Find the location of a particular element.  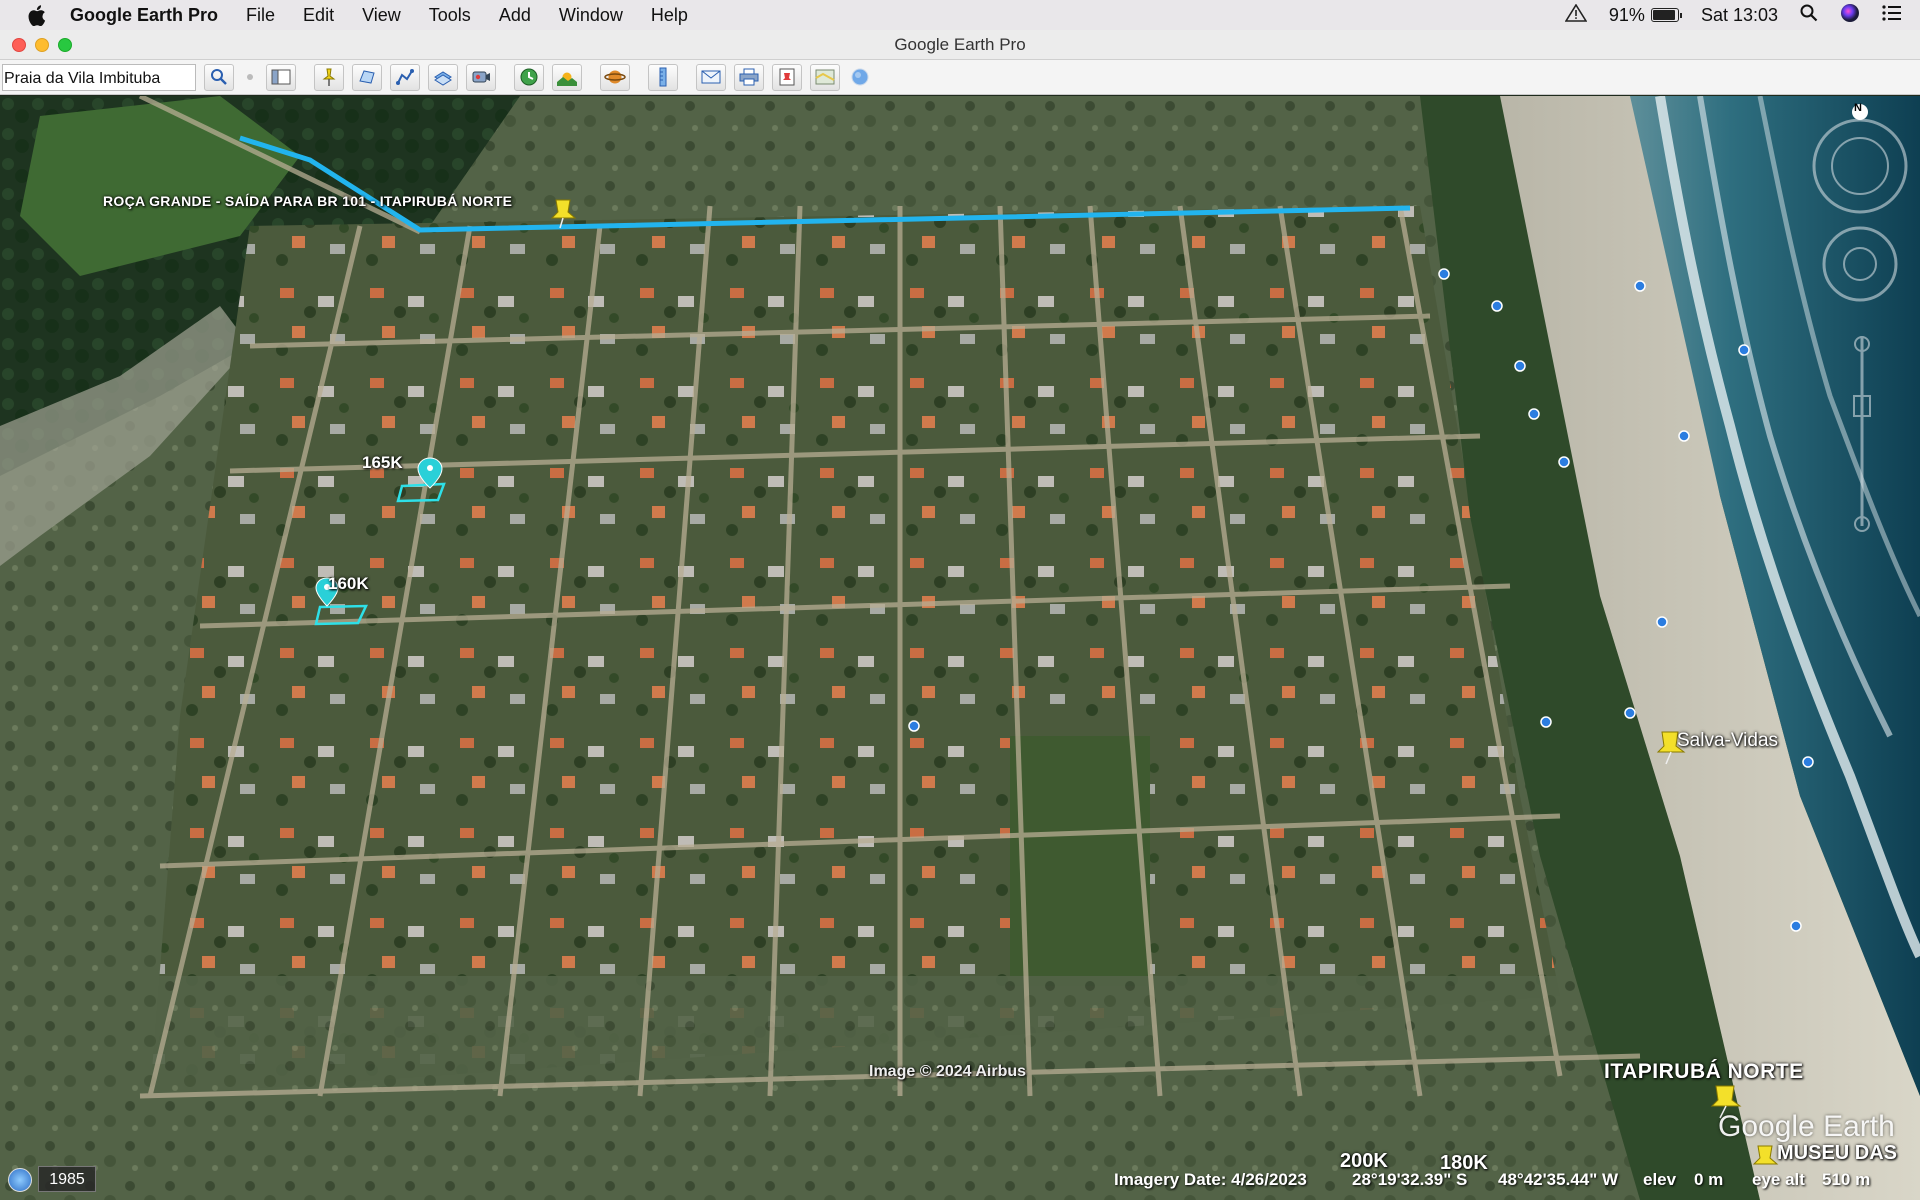

sunlight-button is located at coordinates (567, 77).